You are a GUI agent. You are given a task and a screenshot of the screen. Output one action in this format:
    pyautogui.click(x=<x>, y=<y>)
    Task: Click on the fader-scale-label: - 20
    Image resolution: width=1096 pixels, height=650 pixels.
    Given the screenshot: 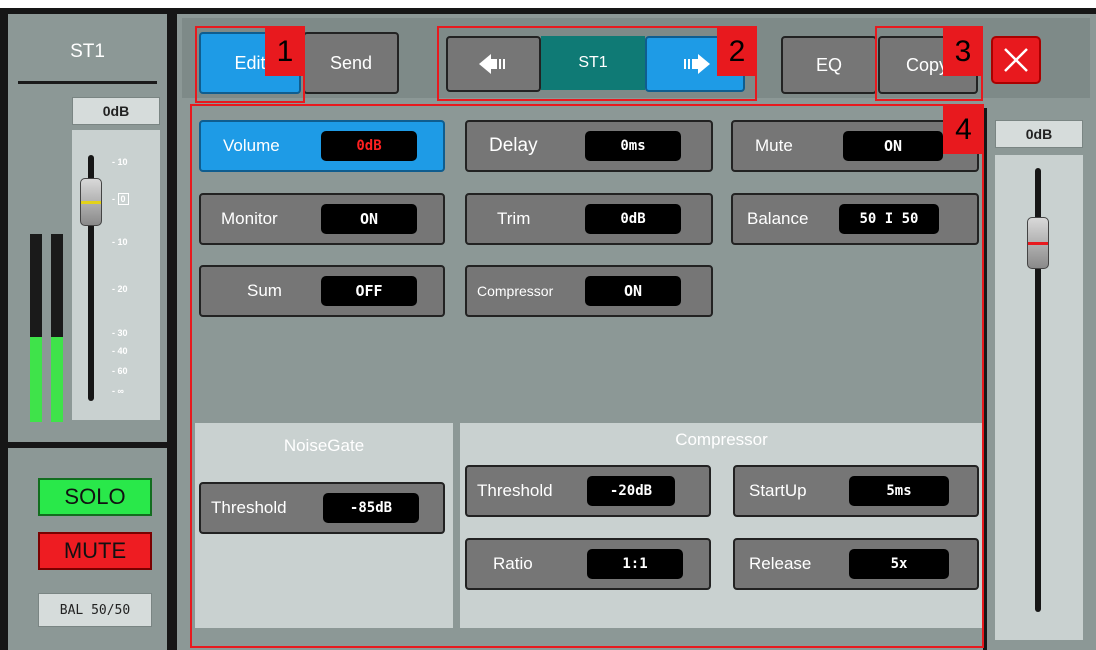 What is the action you would take?
    pyautogui.click(x=120, y=289)
    